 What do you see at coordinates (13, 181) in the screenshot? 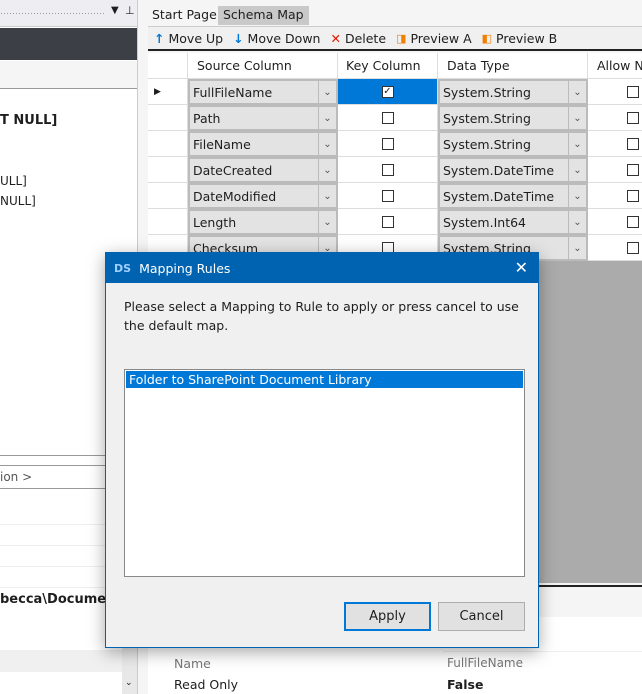
I see `sql-line: ULL]` at bounding box center [13, 181].